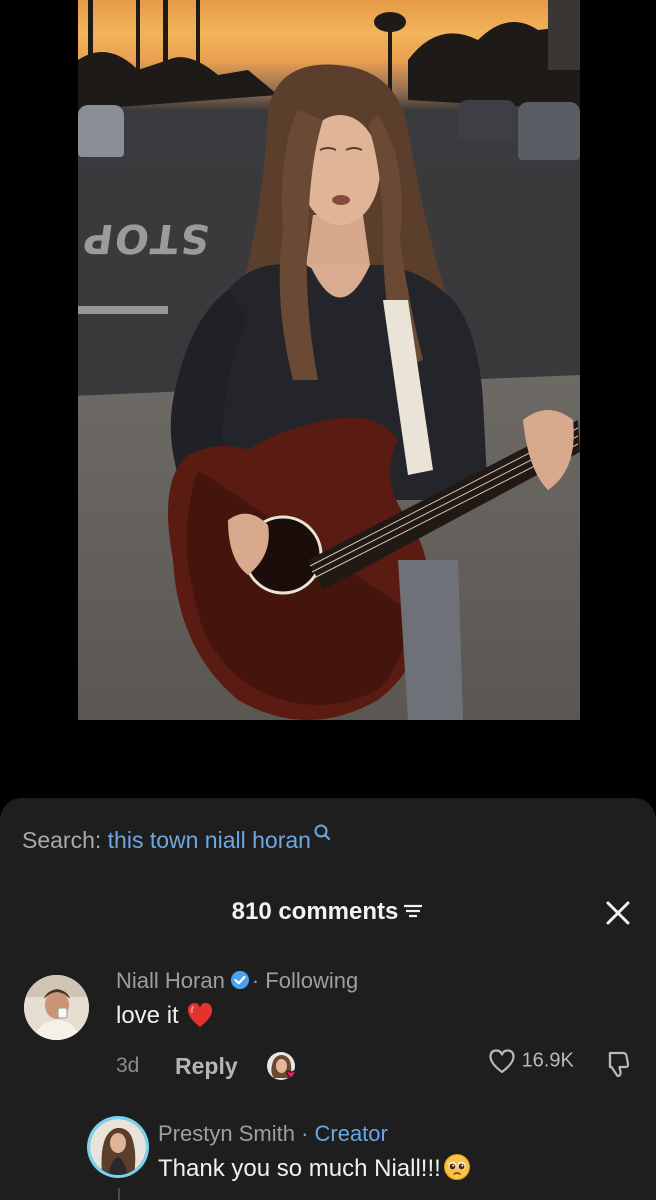 This screenshot has height=1200, width=656. I want to click on comment-author-row: Niall Horan · Following, so click(237, 981).